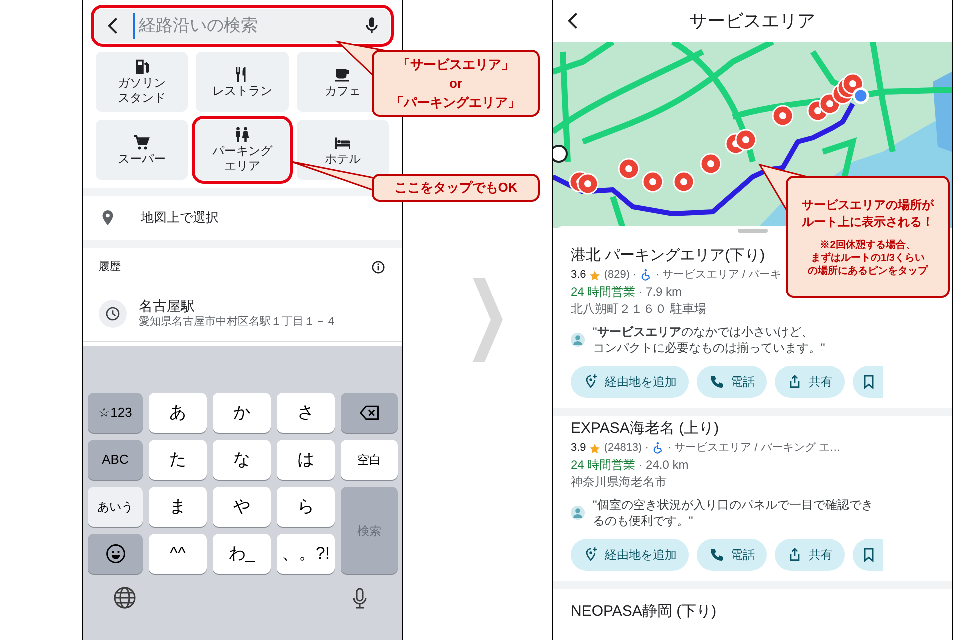  What do you see at coordinates (178, 460) in the screenshot?
I see `key: た` at bounding box center [178, 460].